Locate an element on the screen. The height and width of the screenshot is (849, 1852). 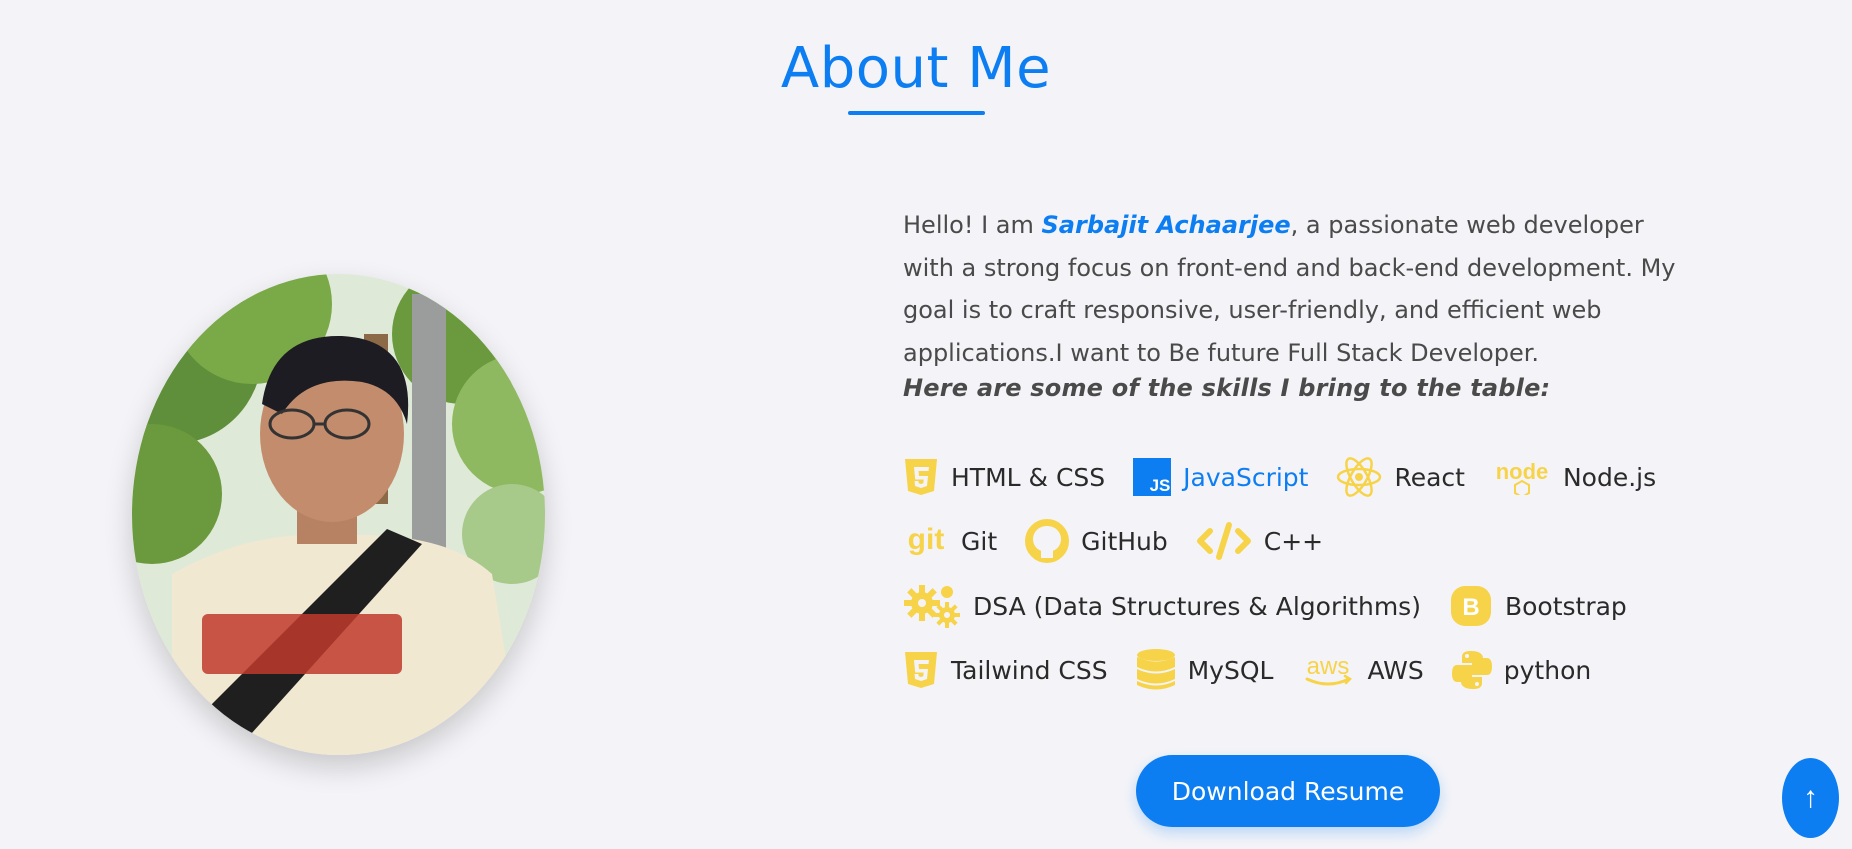
skill-react: React is located at coordinates (1400, 477).